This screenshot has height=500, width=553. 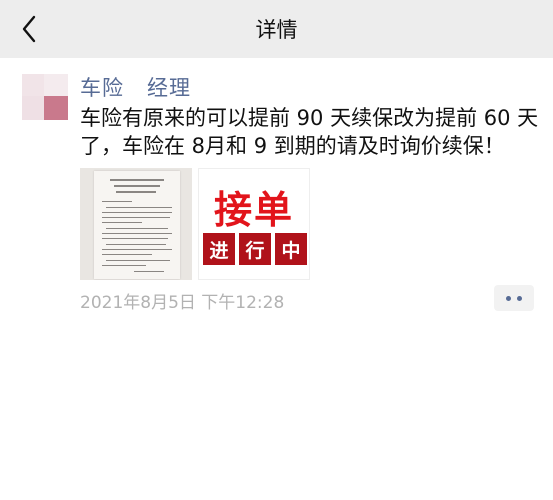 I want to click on more-button, so click(x=514, y=298).